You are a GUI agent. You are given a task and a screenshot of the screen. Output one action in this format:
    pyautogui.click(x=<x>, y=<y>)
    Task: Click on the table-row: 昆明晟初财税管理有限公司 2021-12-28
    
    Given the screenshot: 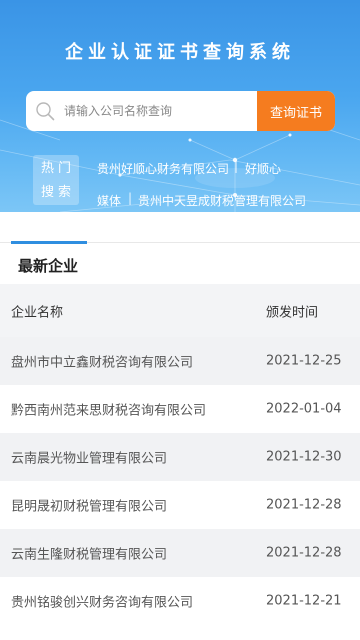 What is the action you would take?
    pyautogui.click(x=180, y=505)
    